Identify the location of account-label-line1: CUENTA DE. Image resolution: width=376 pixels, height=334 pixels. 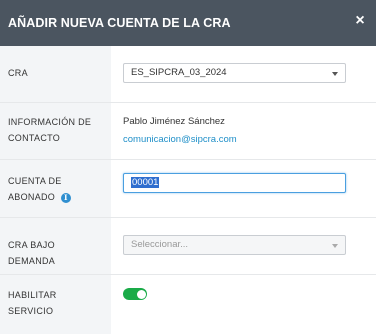
(35, 181).